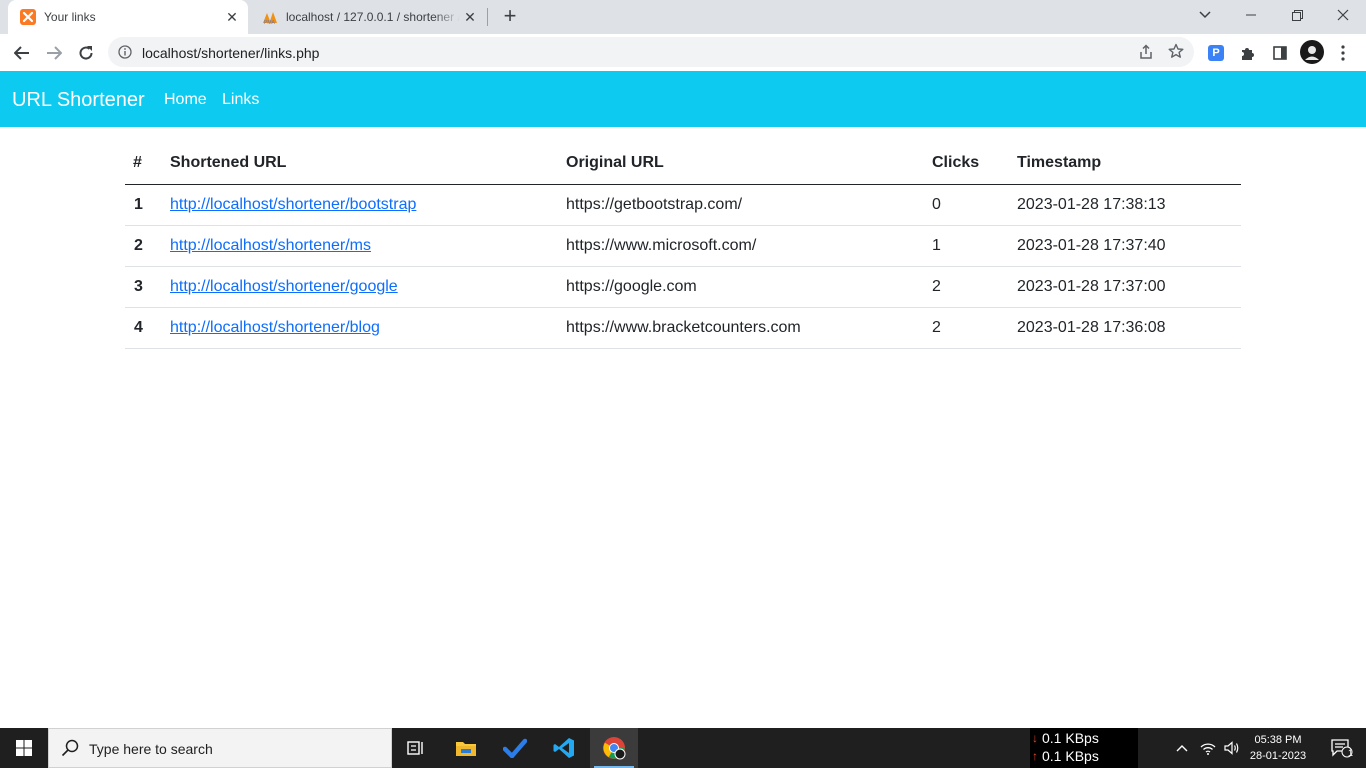 This screenshot has width=1366, height=768. Describe the element at coordinates (1182, 748) in the screenshot. I see `show-hidden-icons-button` at that location.